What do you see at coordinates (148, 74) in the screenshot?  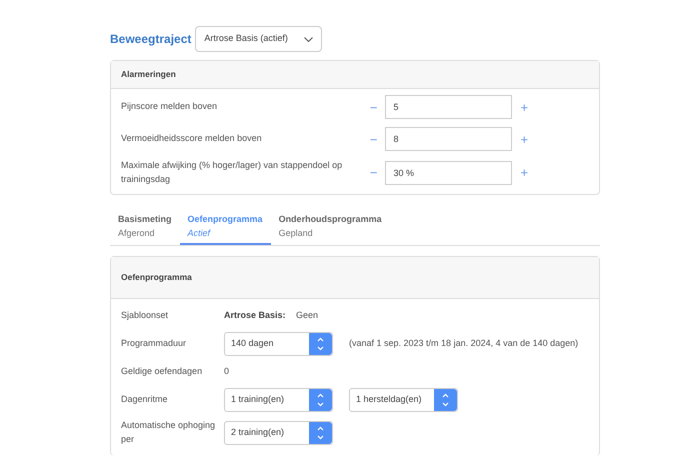 I see `panel-title: Alarmeringen` at bounding box center [148, 74].